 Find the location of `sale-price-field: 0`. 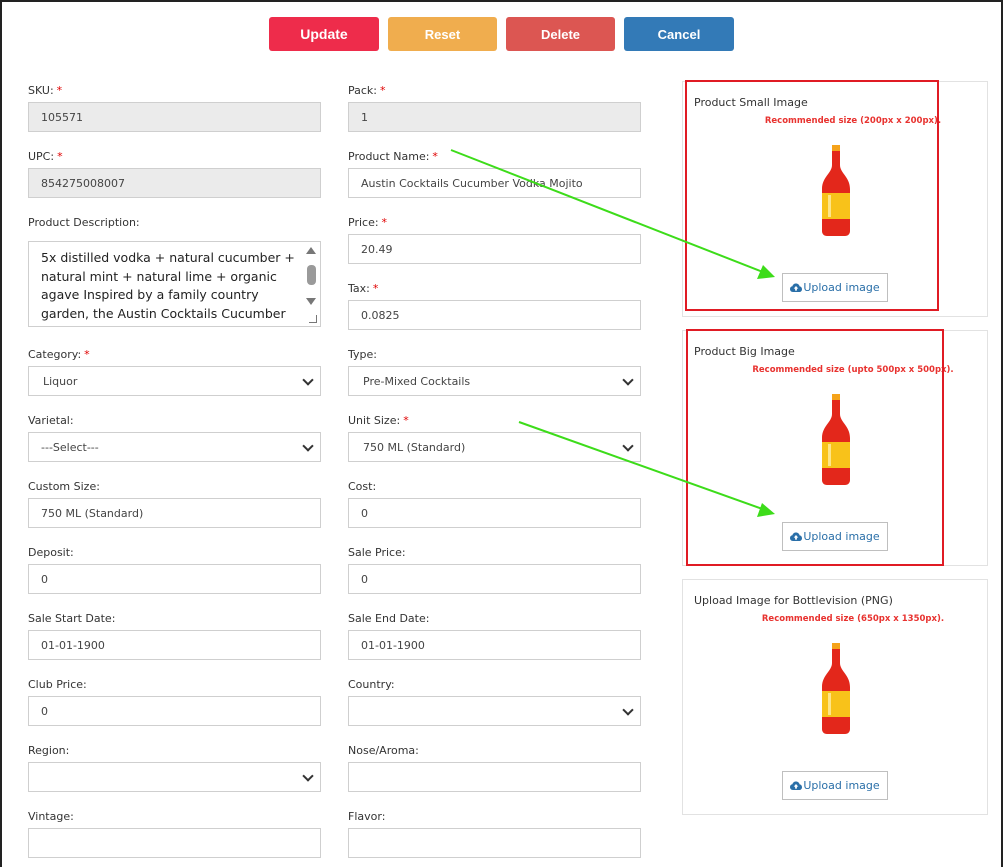

sale-price-field: 0 is located at coordinates (494, 579).